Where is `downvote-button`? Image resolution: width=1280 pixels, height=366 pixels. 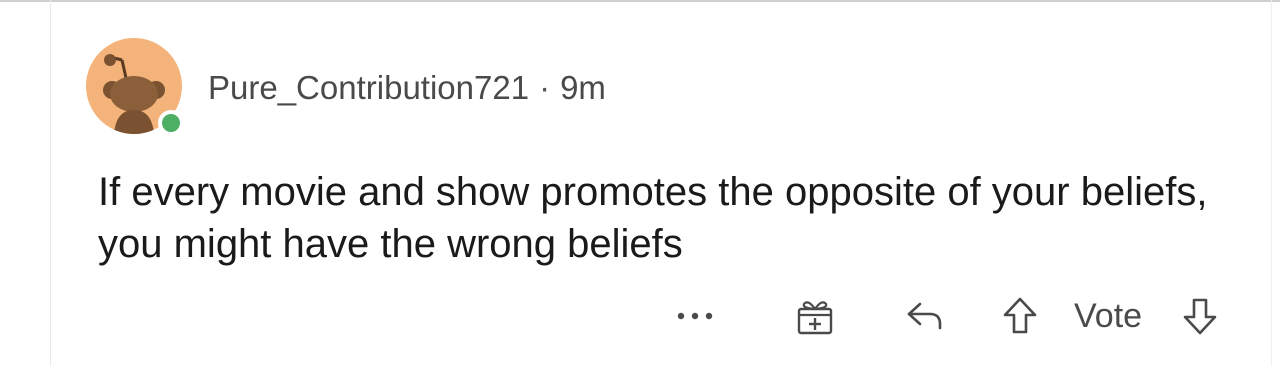 downvote-button is located at coordinates (1200, 316).